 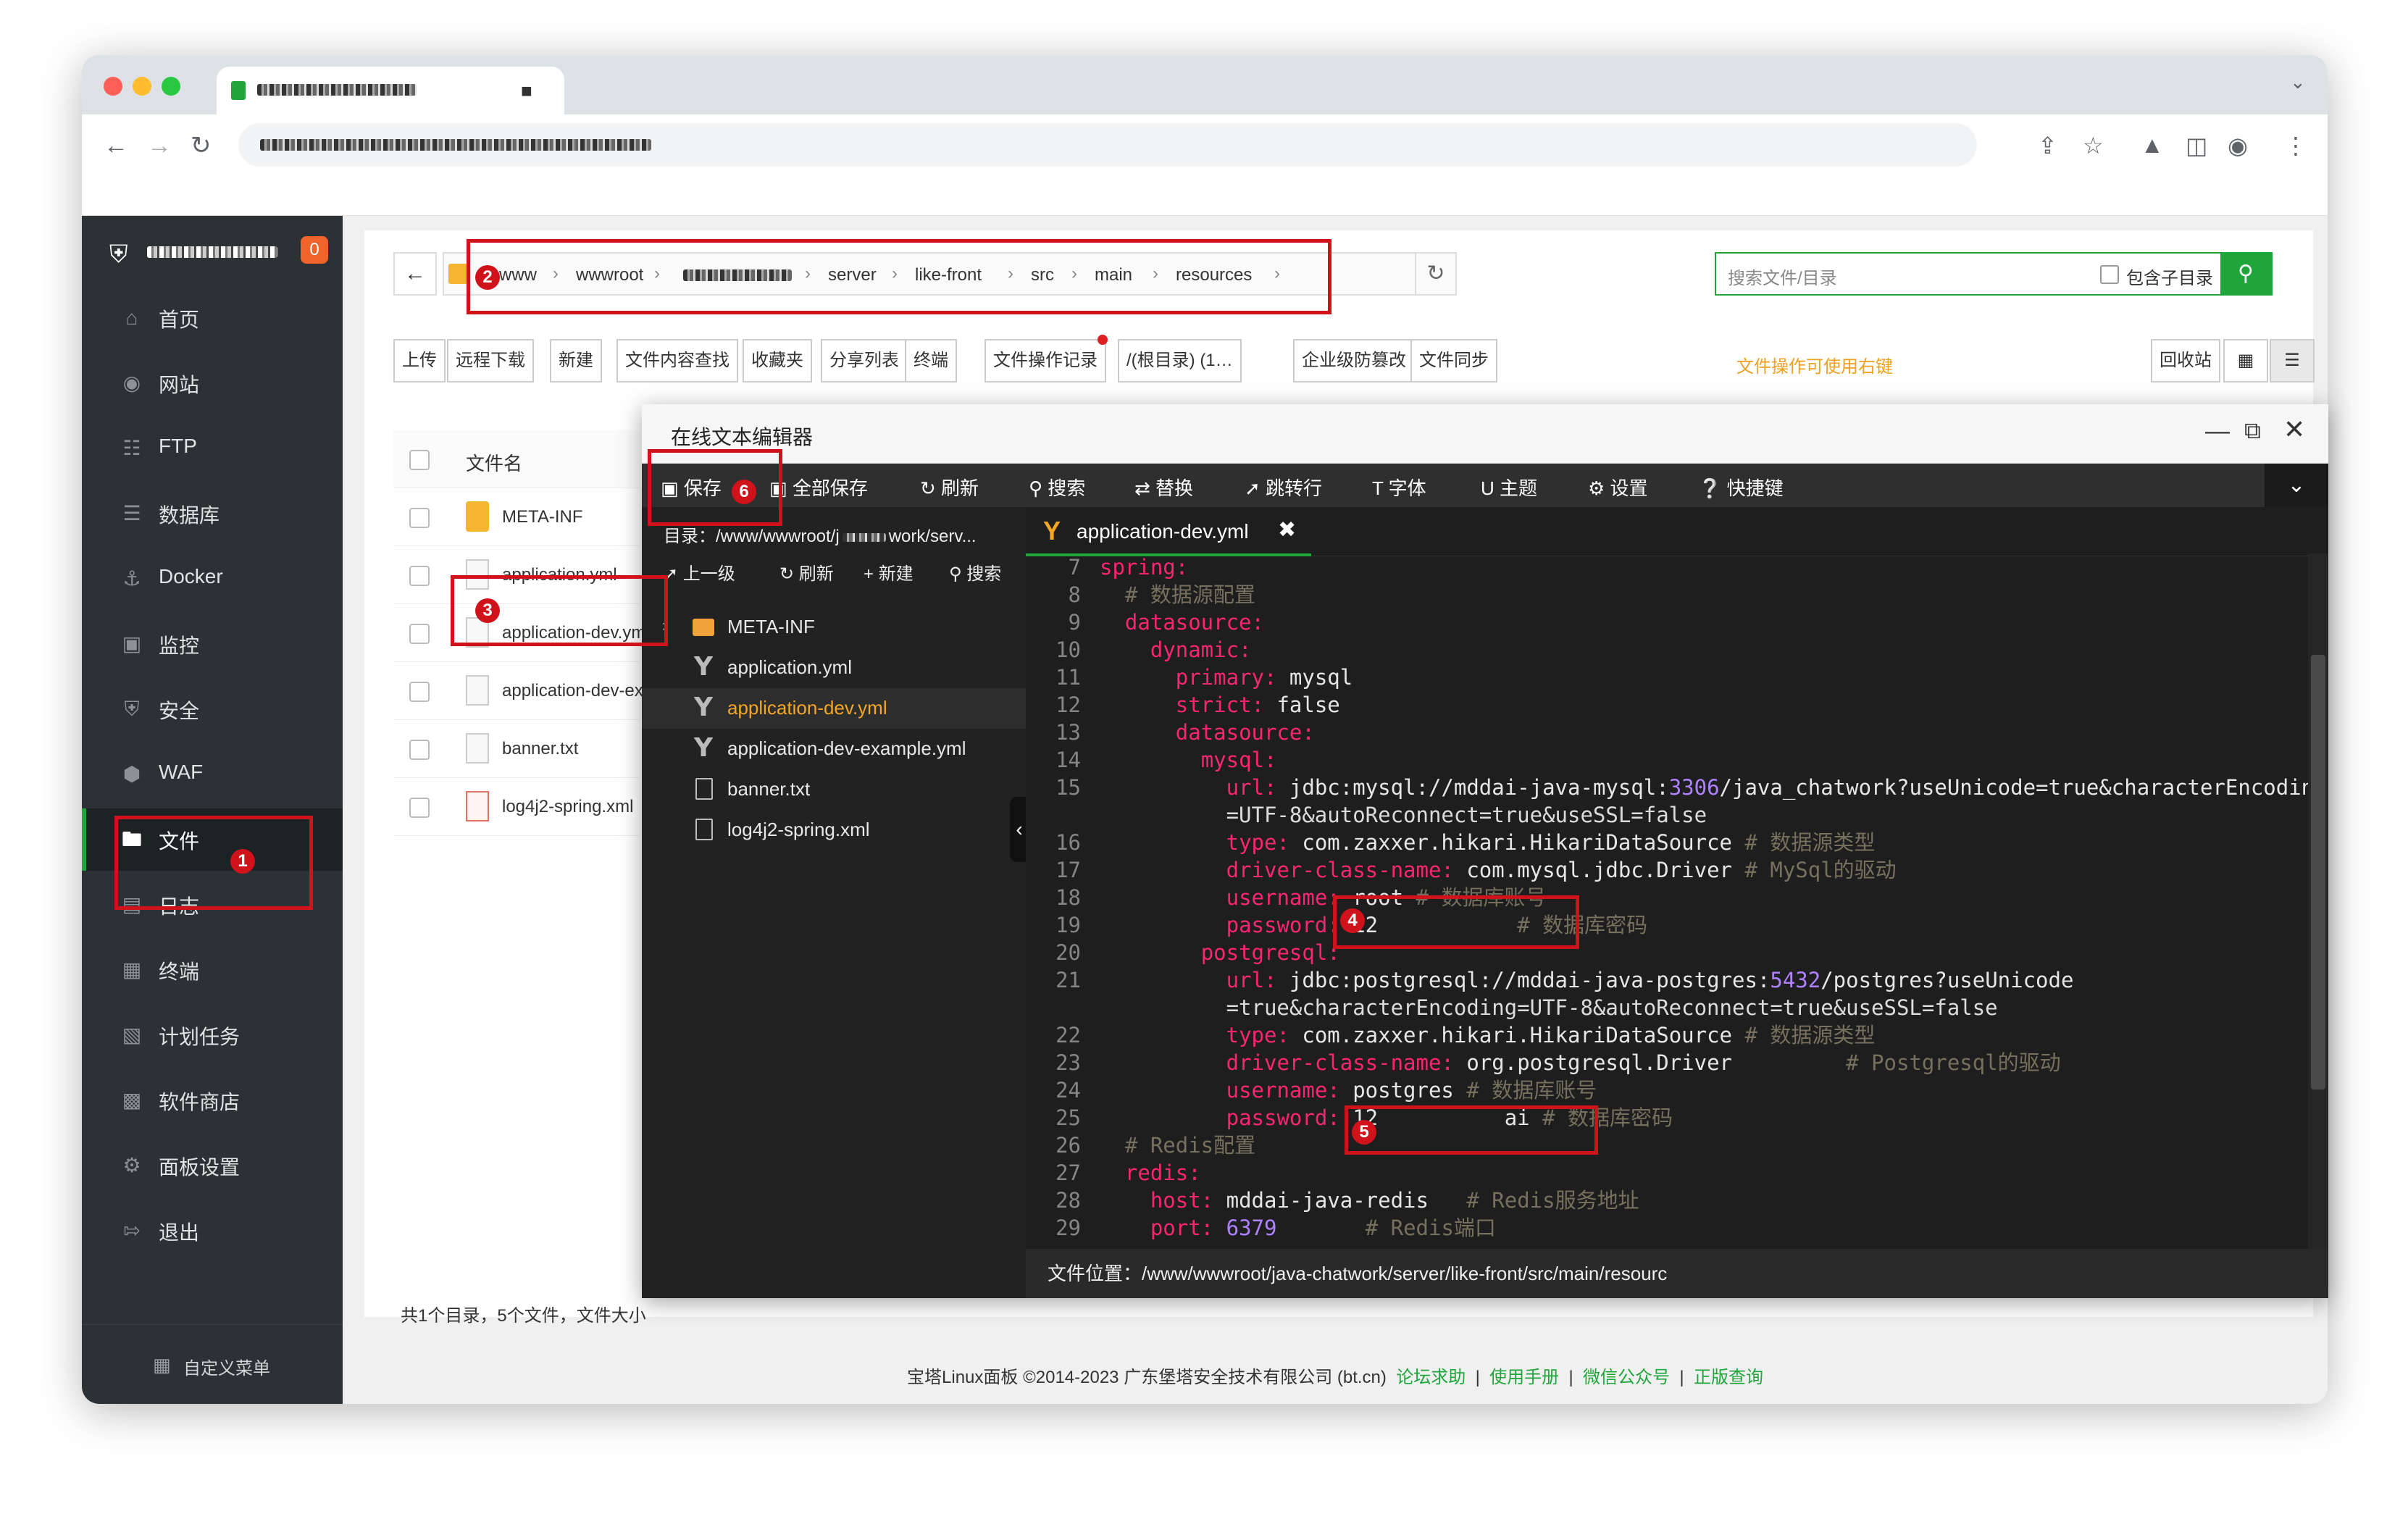 I want to click on browser-tab: ■, so click(x=391, y=90).